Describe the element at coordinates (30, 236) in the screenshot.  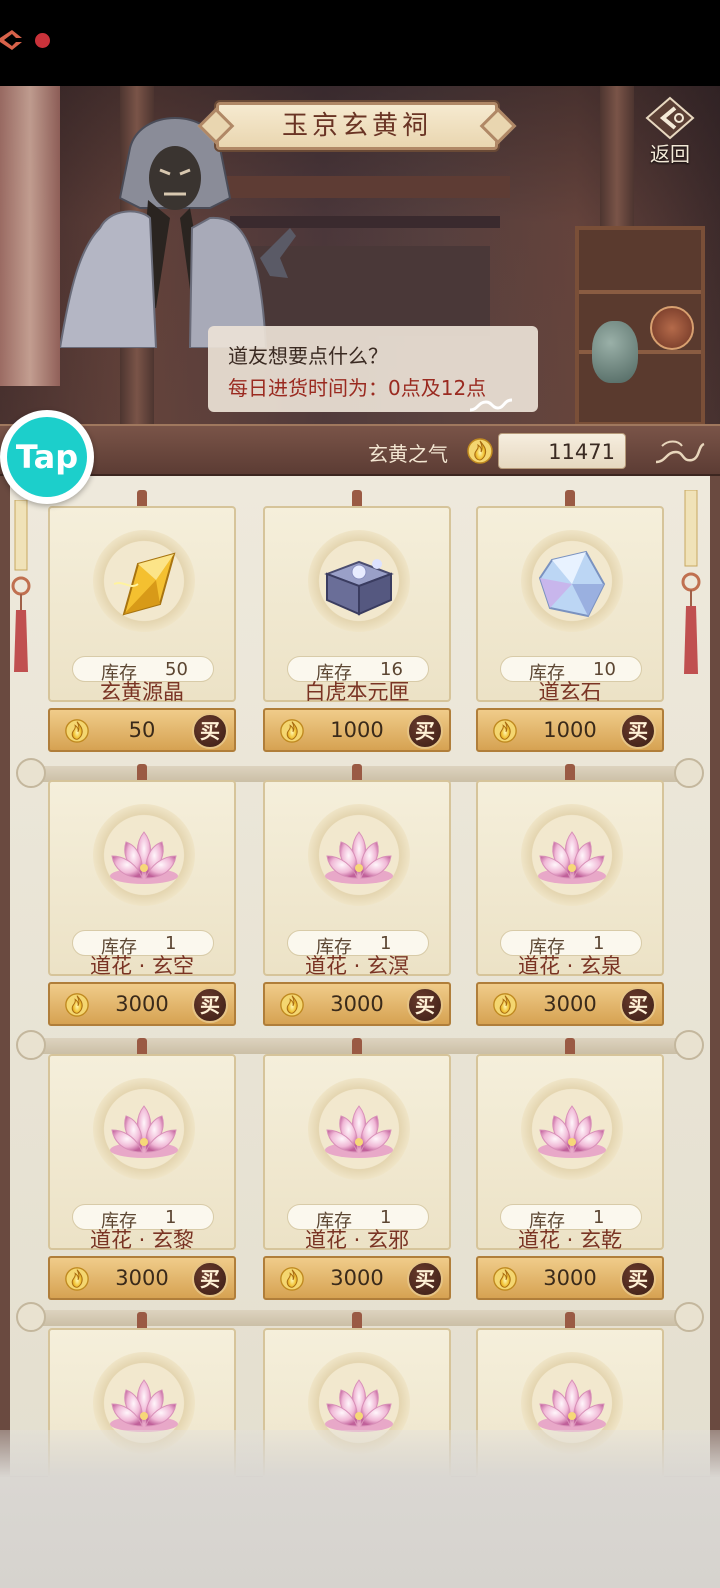
I see `scene-curtain` at that location.